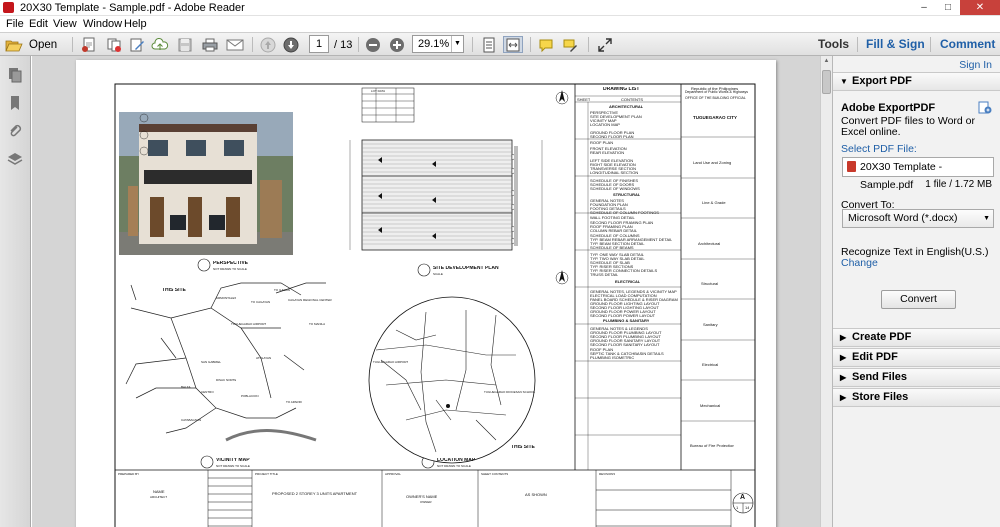 The width and height of the screenshot is (1000, 527). I want to click on tb-architect: ARCHITECT, so click(159, 497).